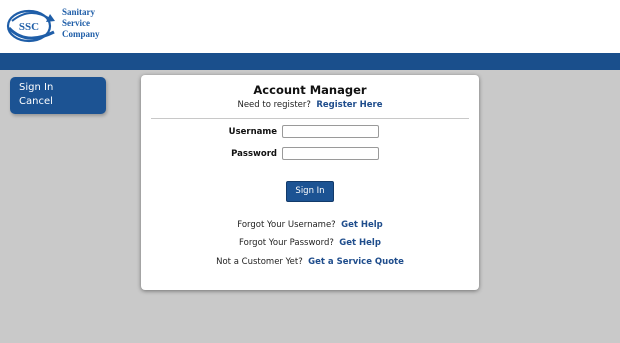  What do you see at coordinates (360, 243) in the screenshot?
I see `forgot-password-help-link: Get Help` at bounding box center [360, 243].